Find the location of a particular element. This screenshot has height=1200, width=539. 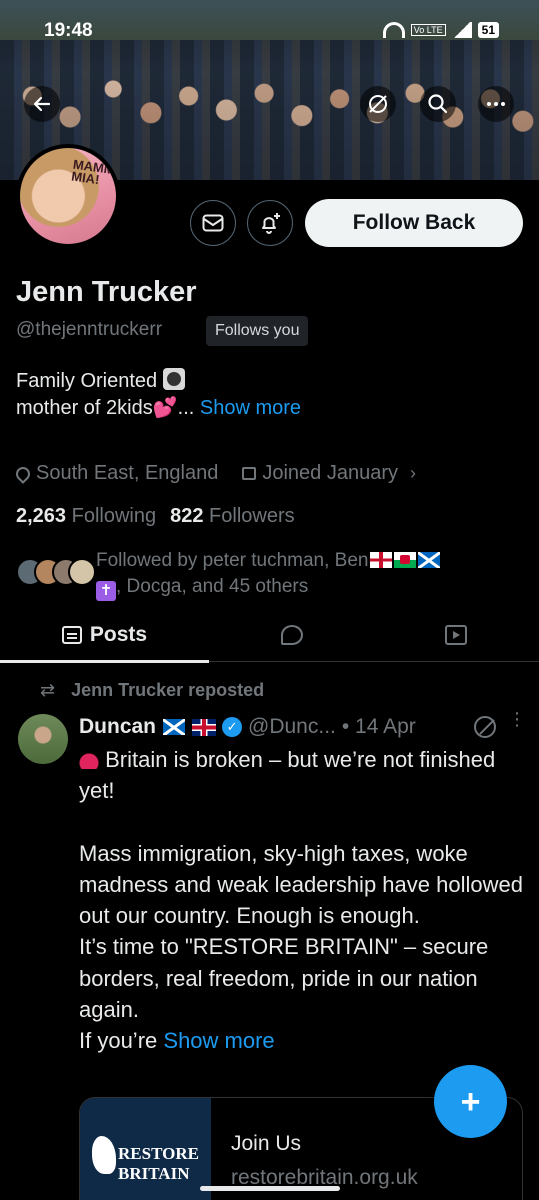

link-card-title: Join Us is located at coordinates (266, 1143).